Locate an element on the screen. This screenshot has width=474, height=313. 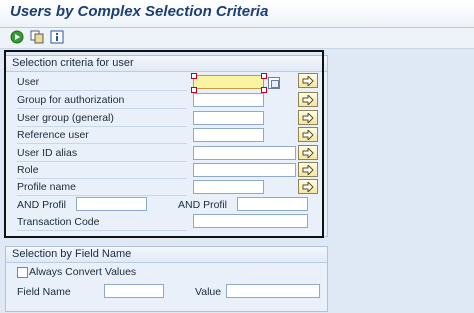
application-toolbar is located at coordinates (237, 38).